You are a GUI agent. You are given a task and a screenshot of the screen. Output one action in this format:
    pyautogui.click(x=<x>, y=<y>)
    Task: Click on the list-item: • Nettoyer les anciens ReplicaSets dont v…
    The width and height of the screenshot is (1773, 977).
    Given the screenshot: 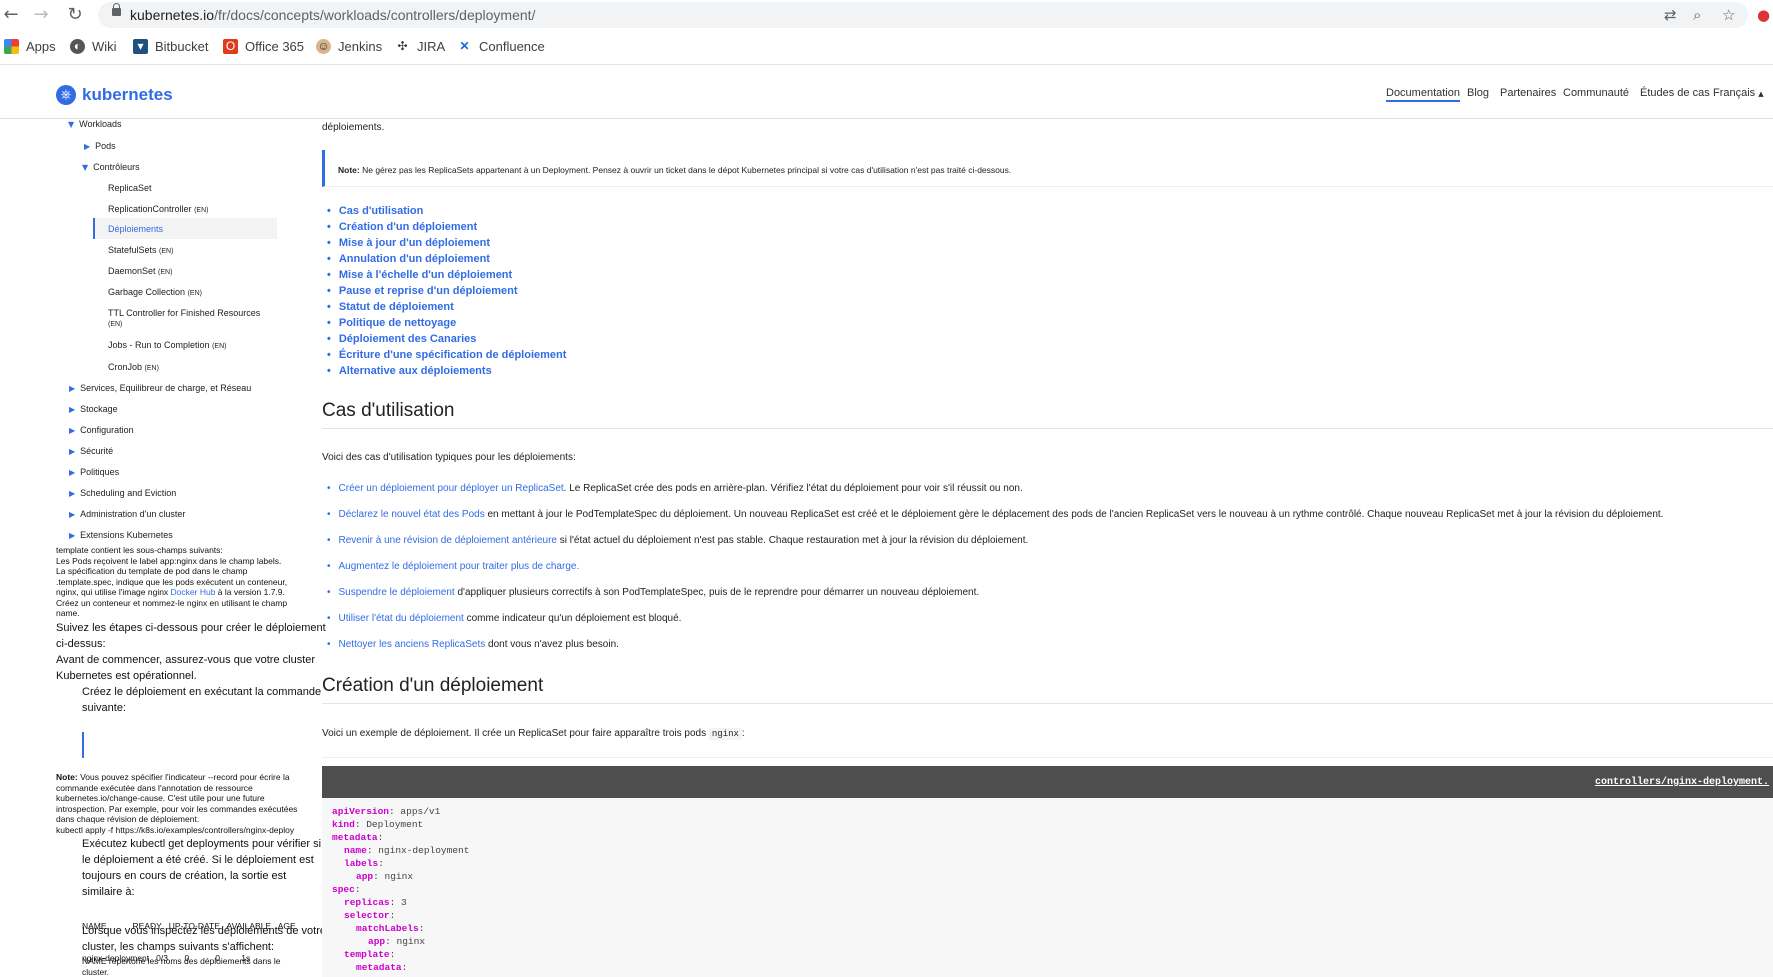 What is the action you would take?
    pyautogui.click(x=473, y=644)
    